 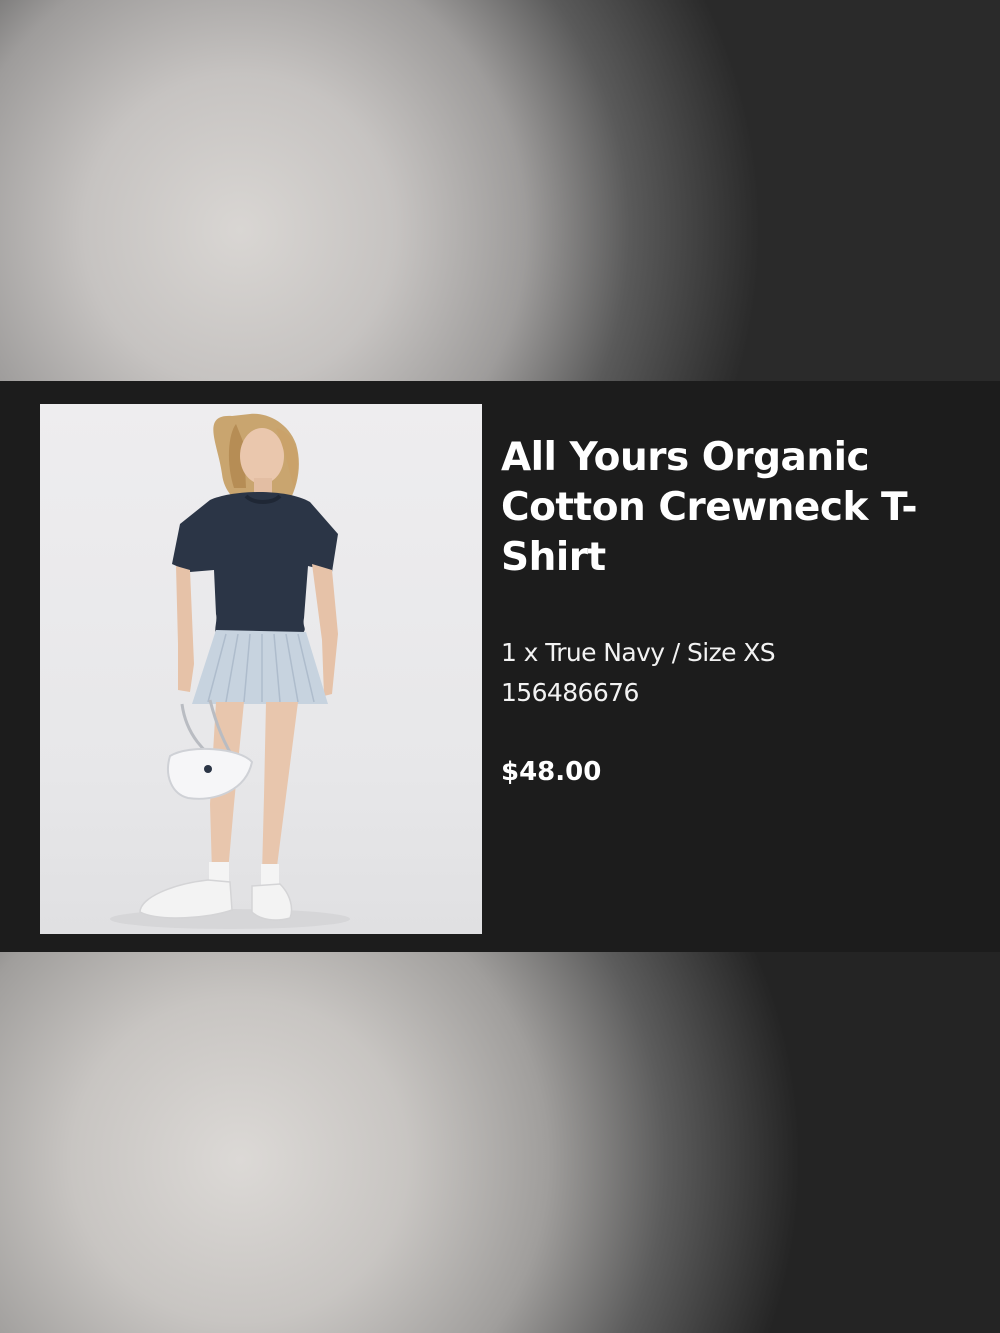 What do you see at coordinates (638, 652) in the screenshot?
I see `product-variant: 1 x True Navy / Size XS` at bounding box center [638, 652].